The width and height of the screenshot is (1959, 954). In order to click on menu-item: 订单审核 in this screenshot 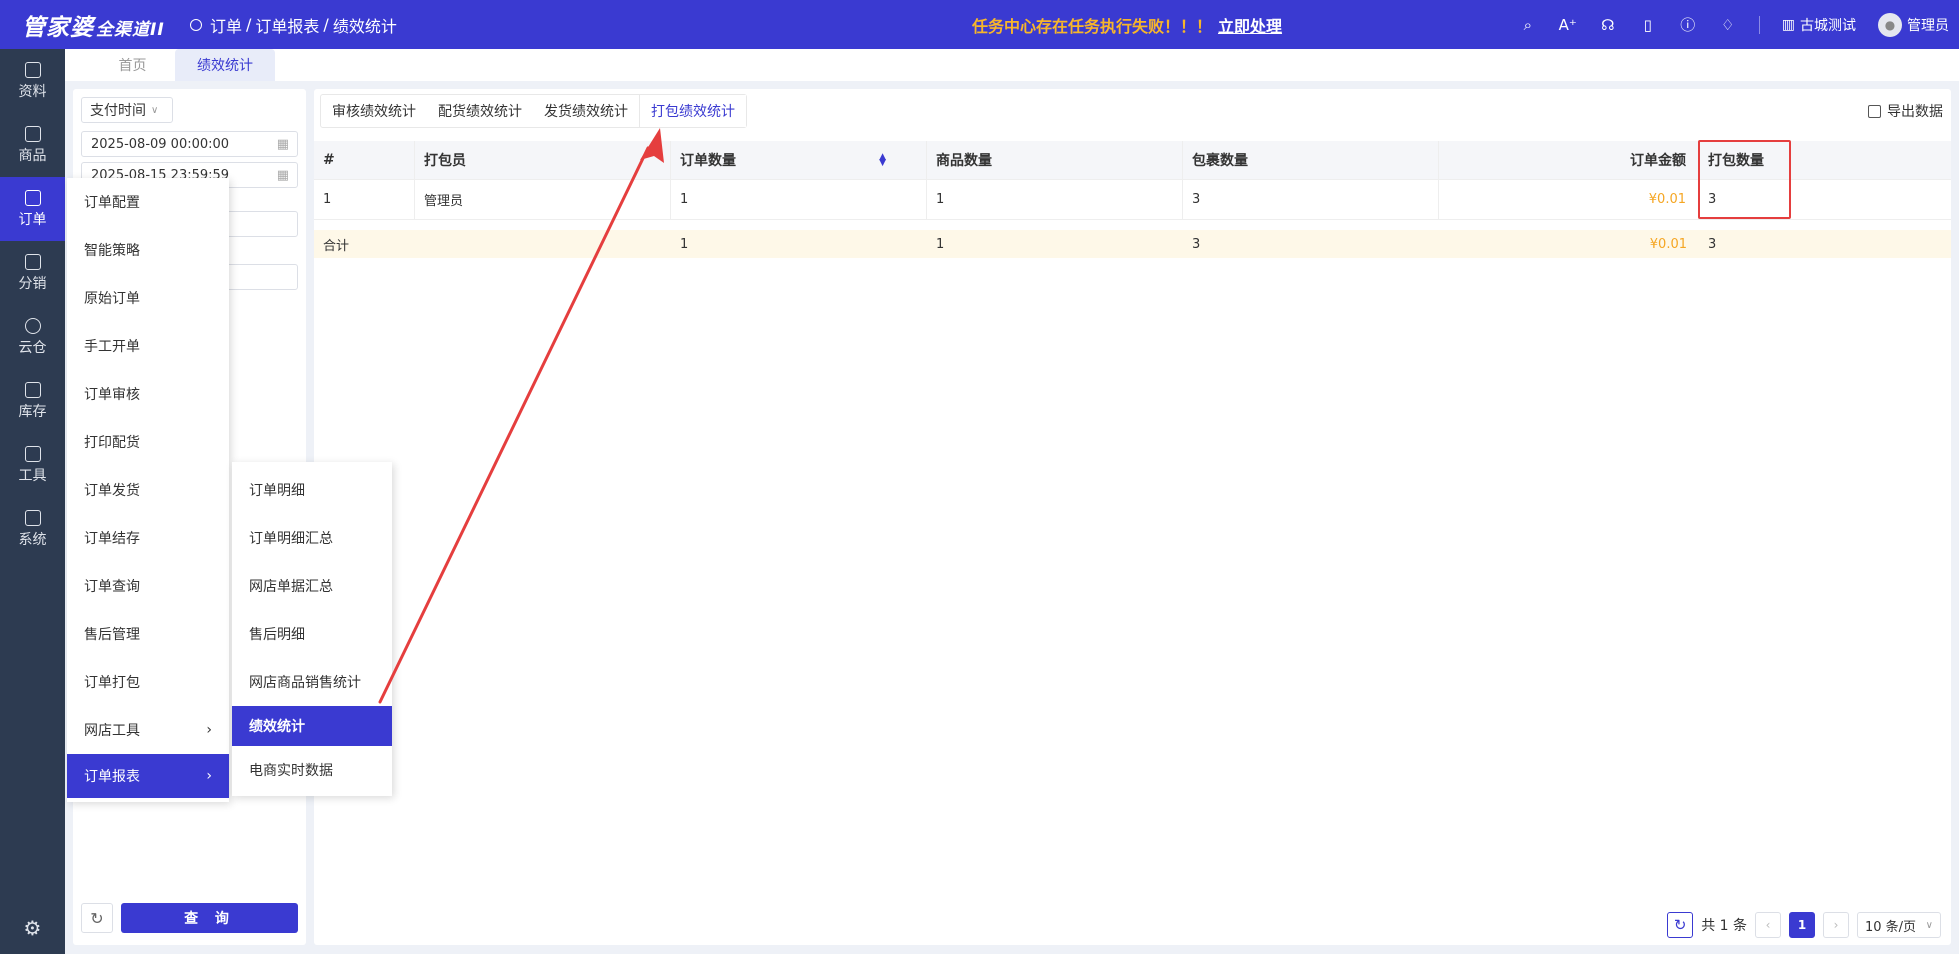, I will do `click(148, 394)`.